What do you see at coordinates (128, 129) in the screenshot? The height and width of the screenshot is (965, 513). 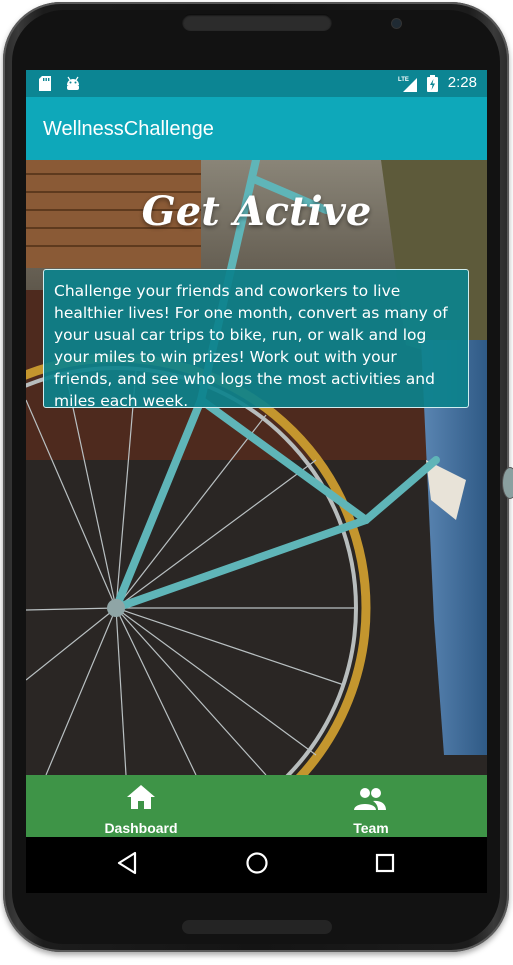 I see `app-title: WellnessChallenge` at bounding box center [128, 129].